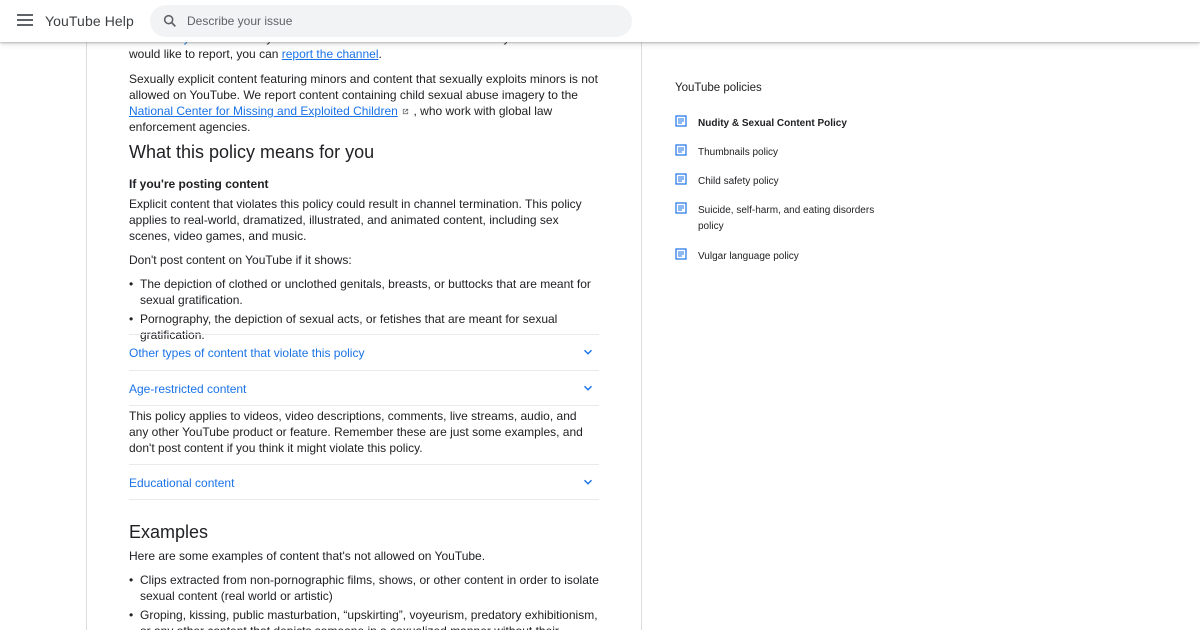 The height and width of the screenshot is (630, 1200). I want to click on search-box, so click(391, 21).